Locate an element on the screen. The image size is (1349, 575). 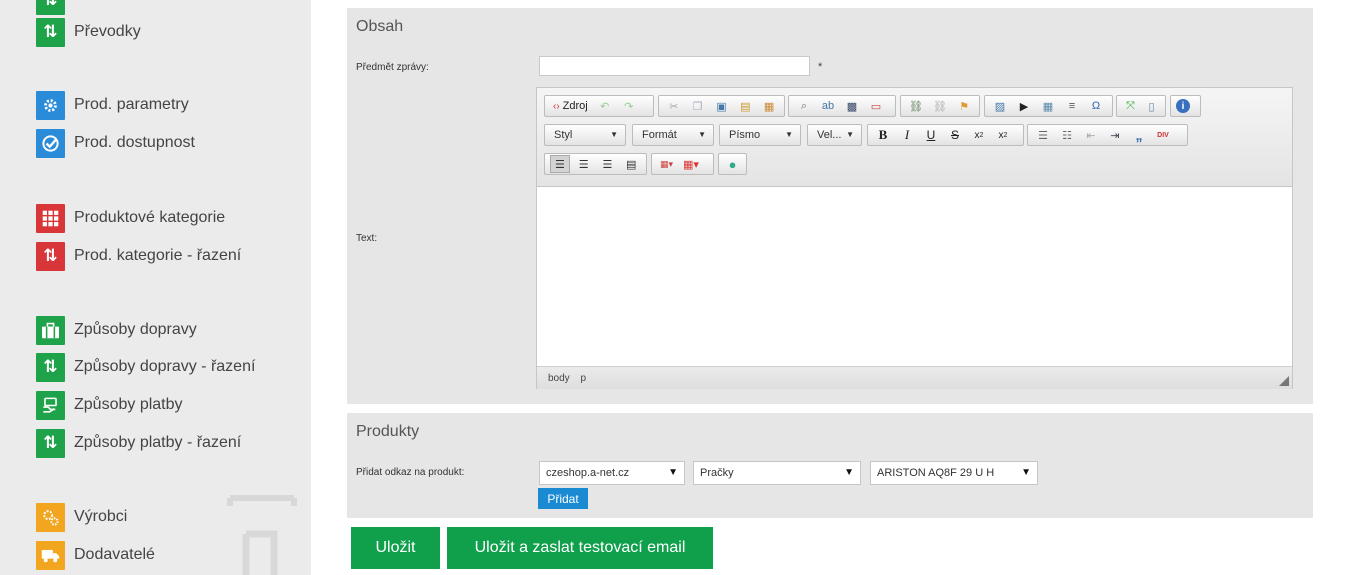
source-button: ‹› Zdroj is located at coordinates (570, 106).